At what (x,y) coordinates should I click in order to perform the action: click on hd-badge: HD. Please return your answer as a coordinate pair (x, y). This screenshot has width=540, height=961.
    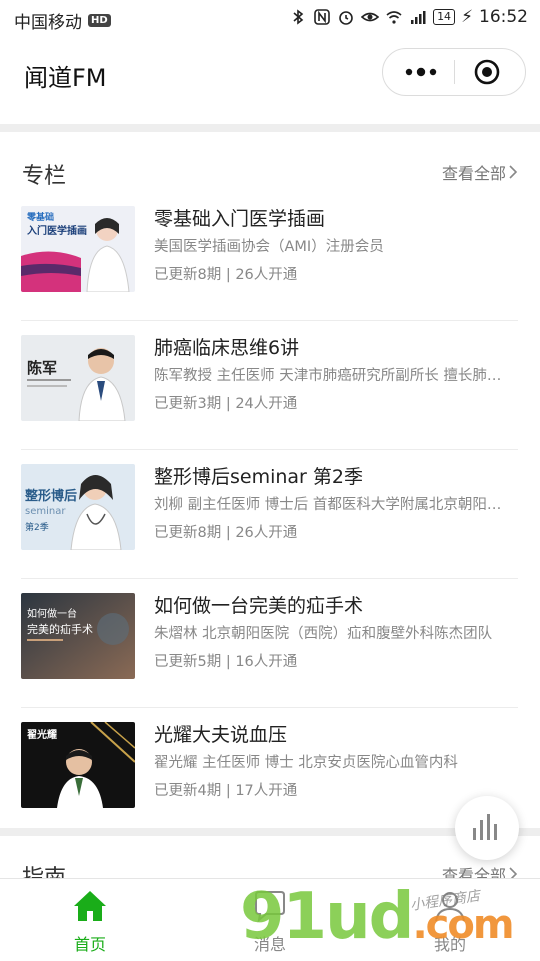
    Looking at the image, I should click on (99, 20).